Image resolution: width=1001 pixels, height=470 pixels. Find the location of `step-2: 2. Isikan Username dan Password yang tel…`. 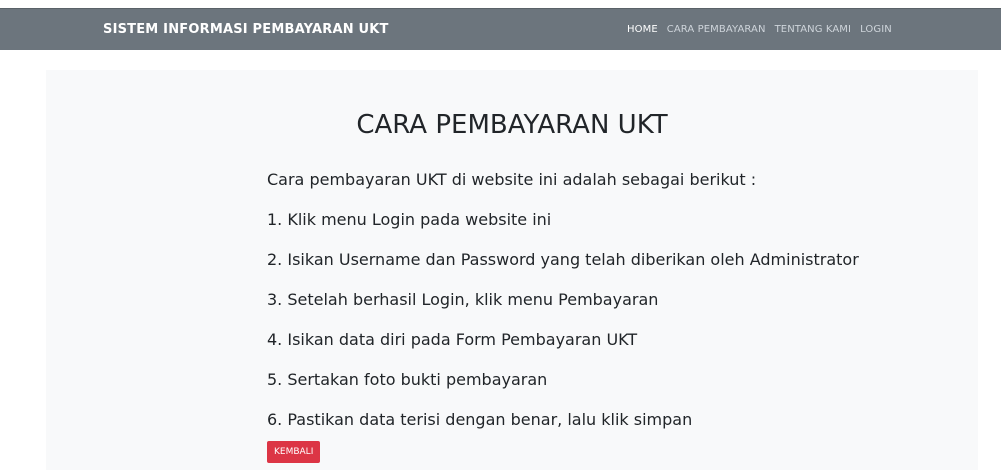

step-2: 2. Isikan Username dan Password yang tel… is located at coordinates (563, 259).